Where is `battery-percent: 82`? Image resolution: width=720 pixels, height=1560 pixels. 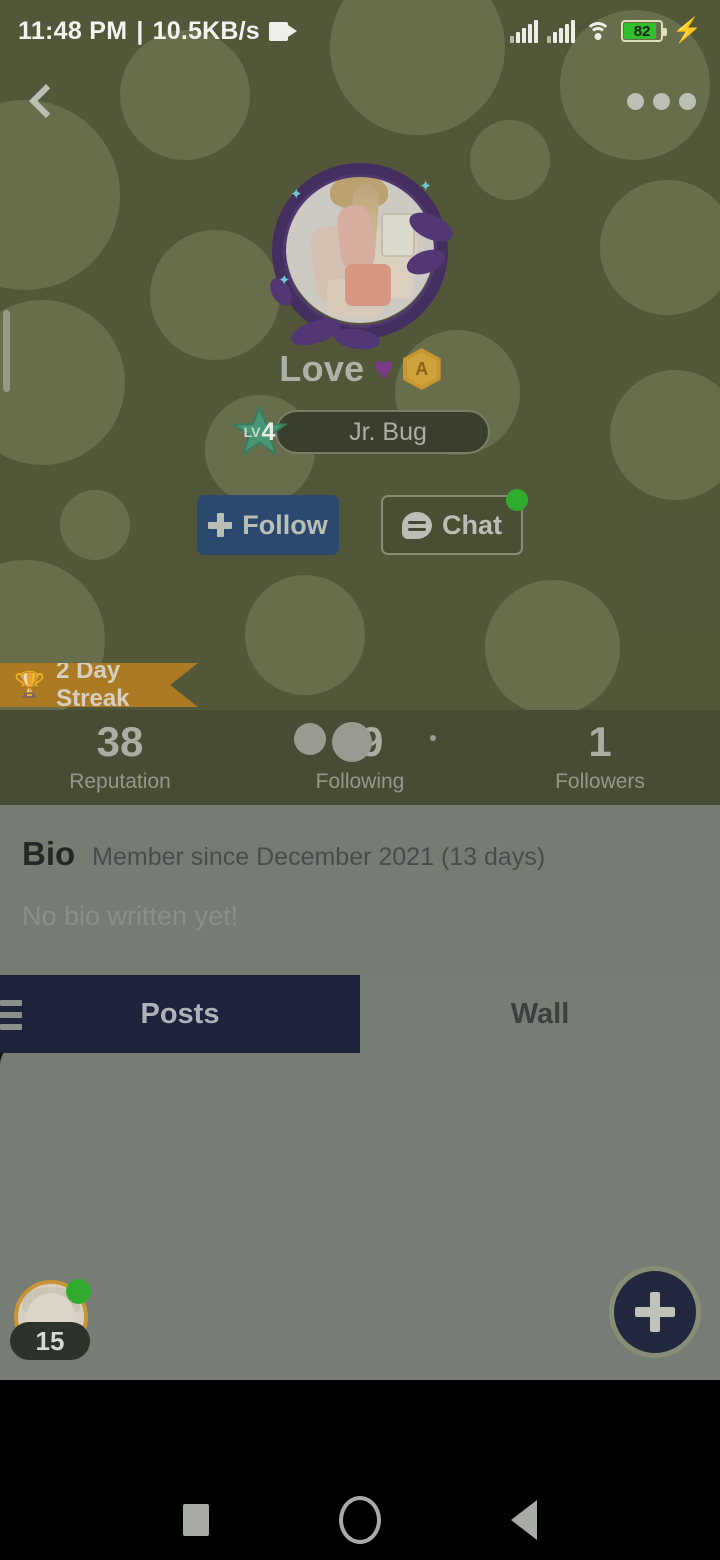 battery-percent: 82 is located at coordinates (642, 31).